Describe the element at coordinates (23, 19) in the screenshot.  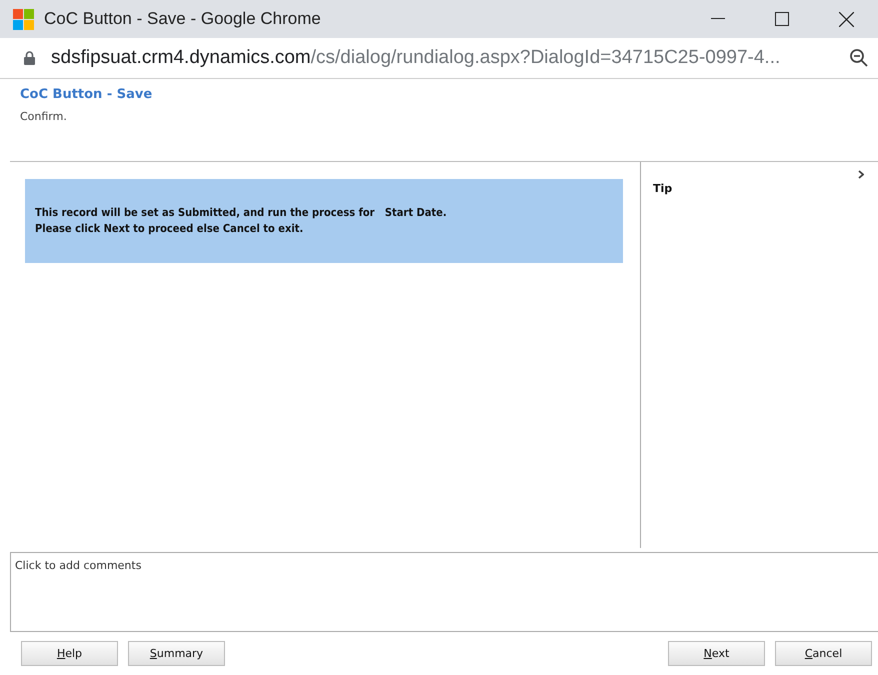
I see `windows-logo-icon` at that location.